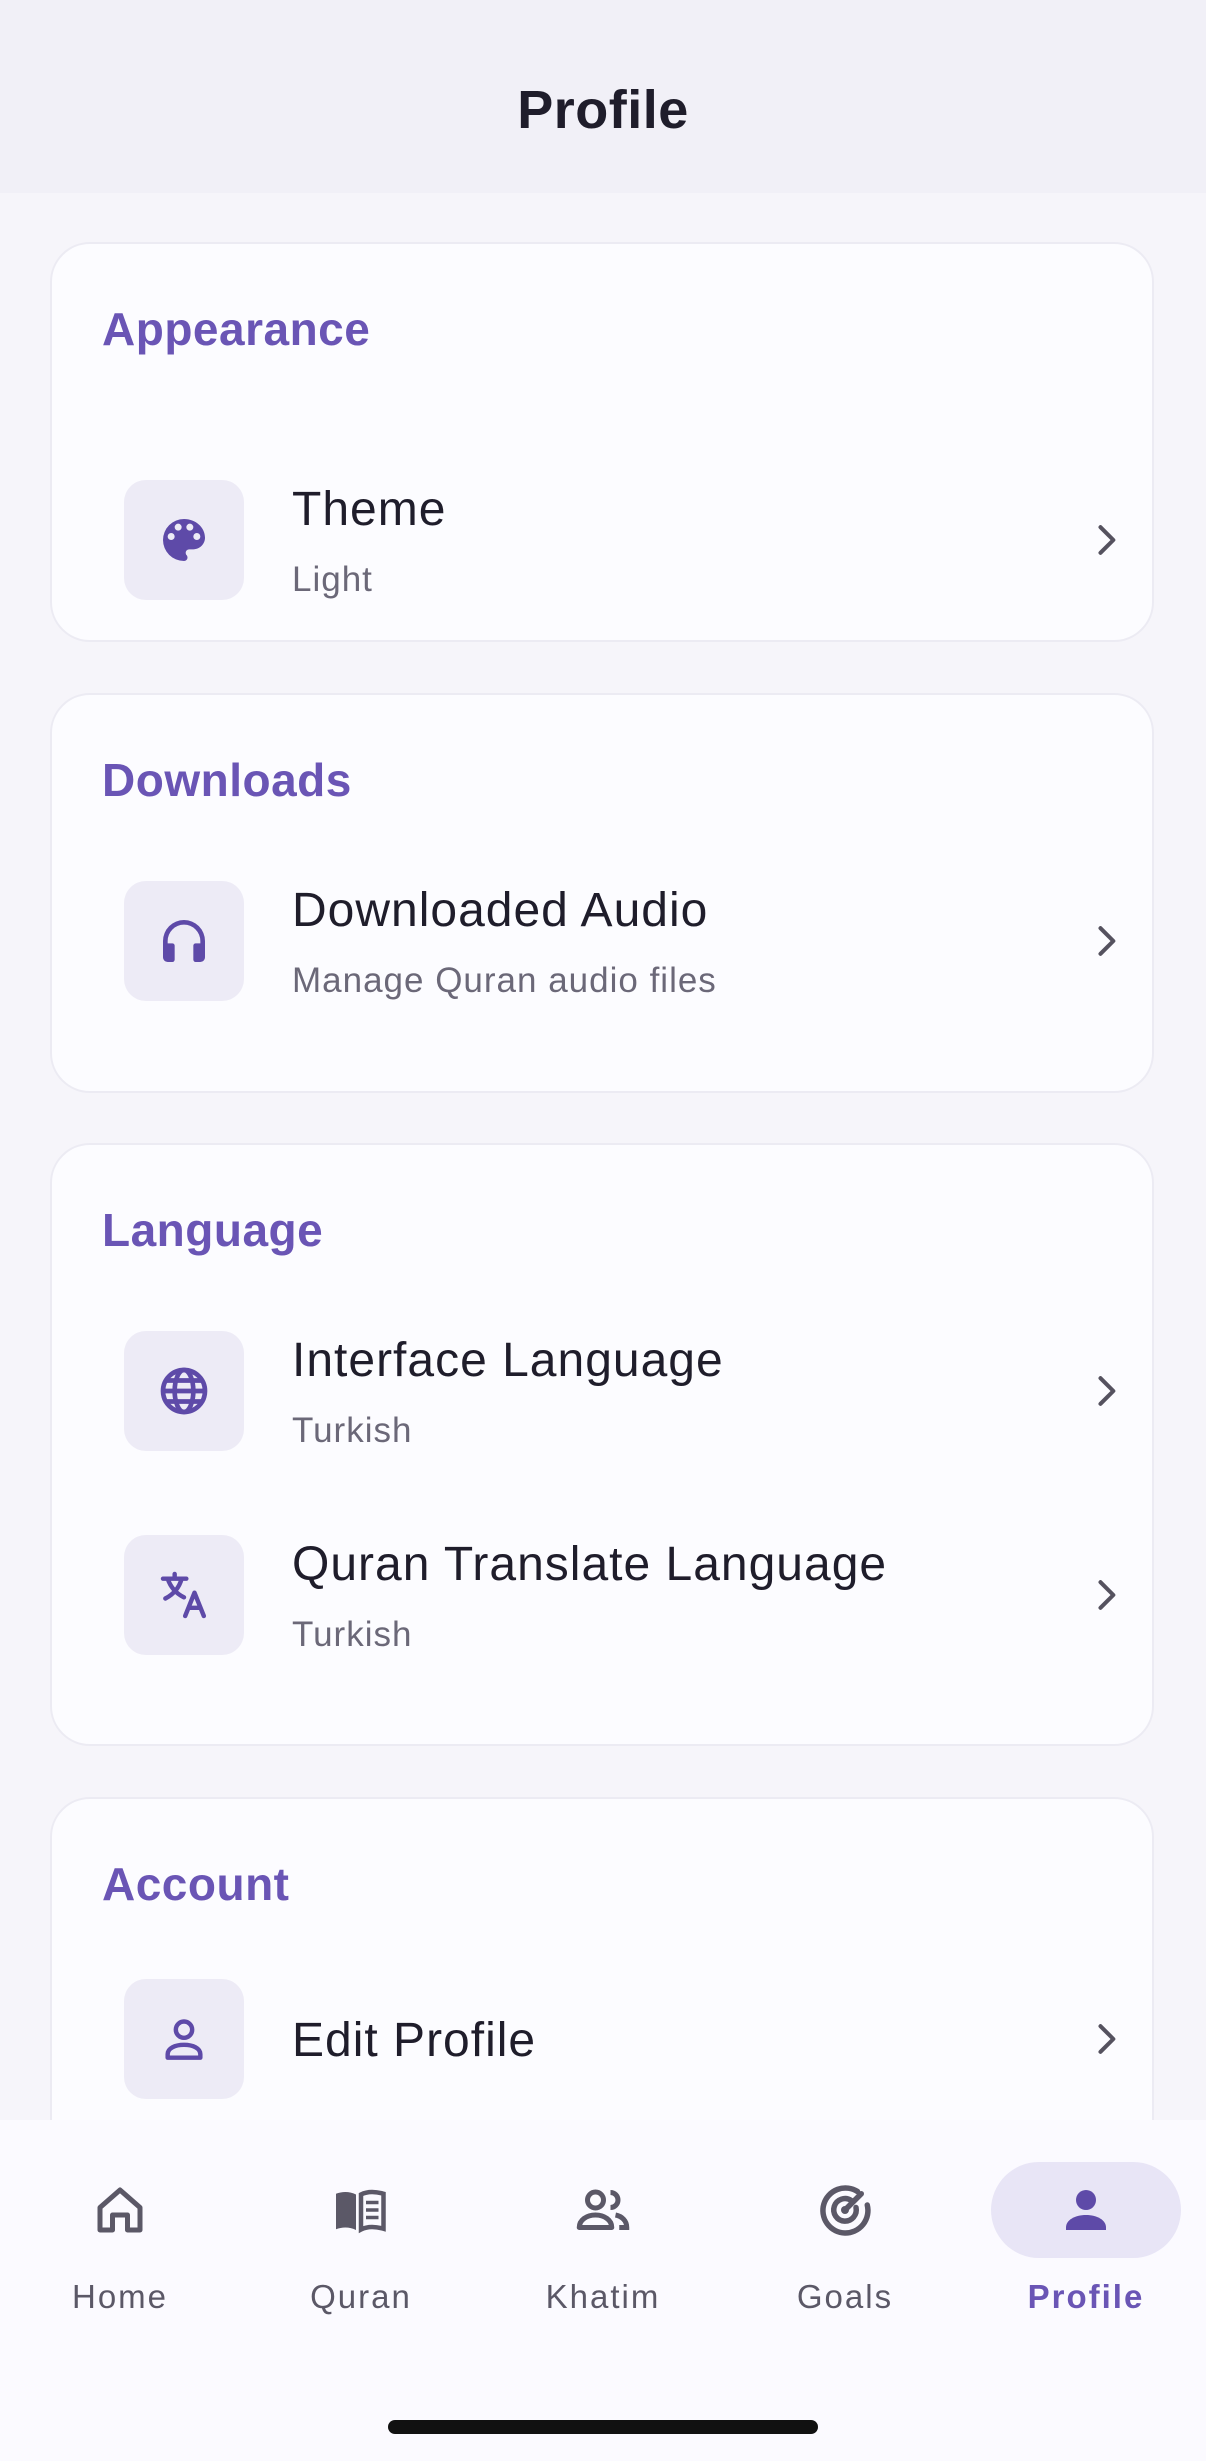 The image size is (1206, 2461). Describe the element at coordinates (1086, 2210) in the screenshot. I see `person-icon` at that location.